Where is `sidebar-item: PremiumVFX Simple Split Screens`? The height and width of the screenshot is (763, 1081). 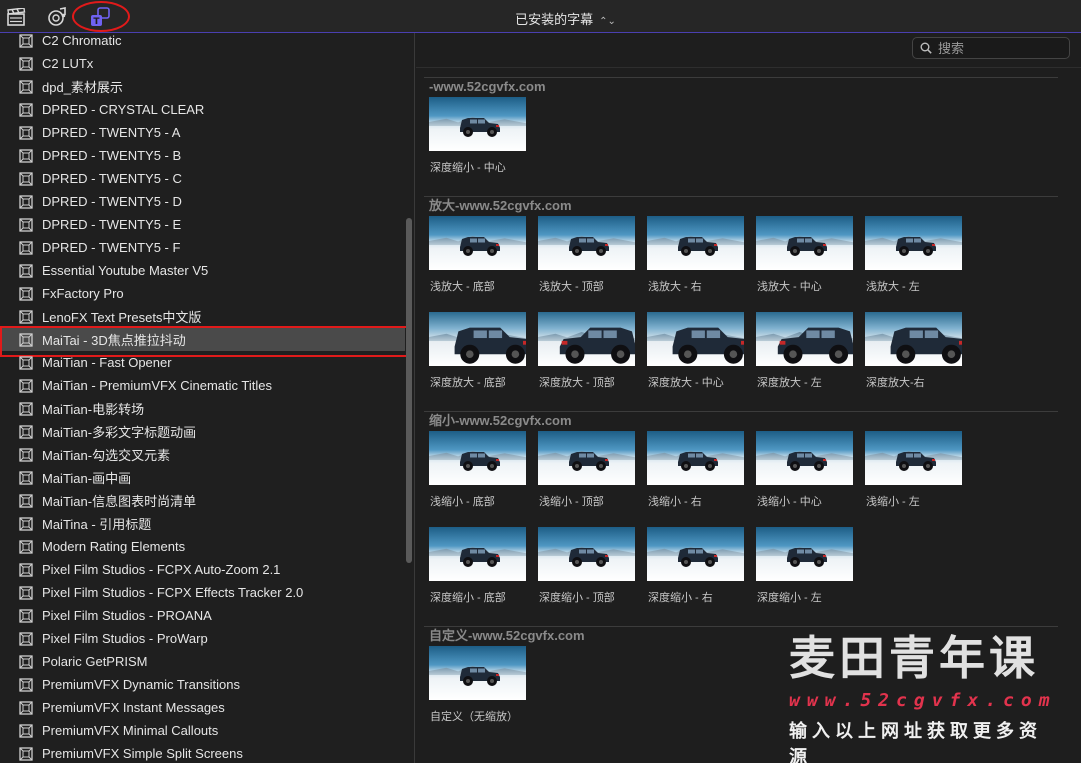 sidebar-item: PremiumVFX Simple Split Screens is located at coordinates (202, 752).